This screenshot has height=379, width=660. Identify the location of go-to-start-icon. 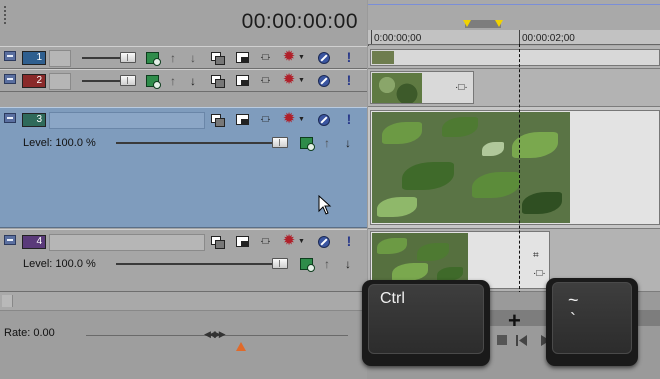
(521, 340).